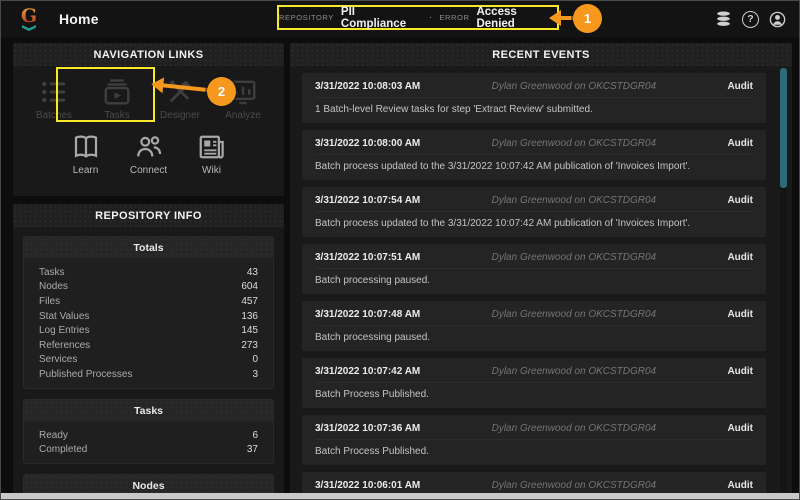  I want to click on annotation-badge-2: 2, so click(221, 91).